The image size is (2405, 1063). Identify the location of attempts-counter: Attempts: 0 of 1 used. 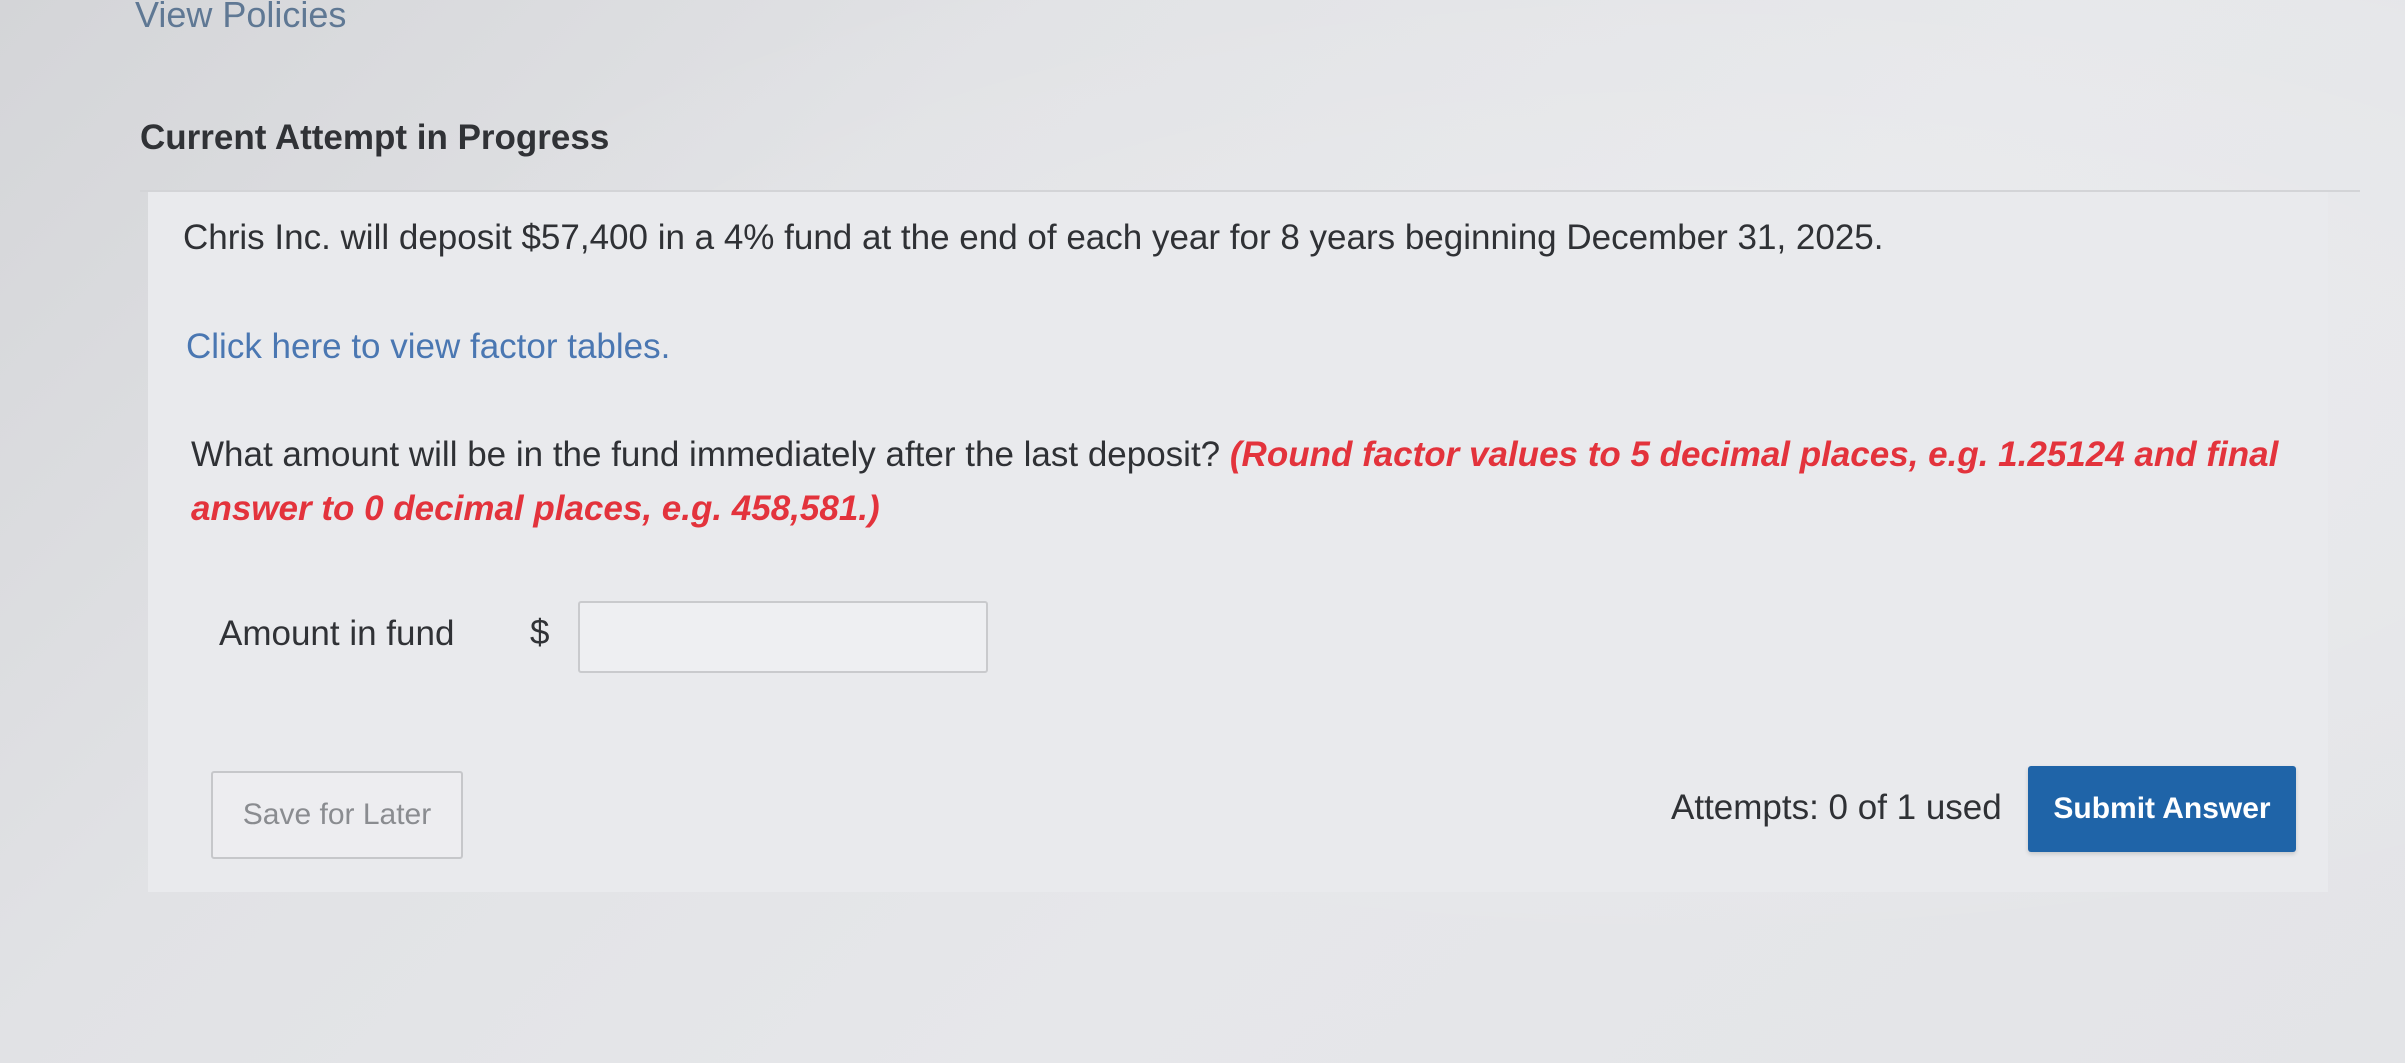
(1836, 807).